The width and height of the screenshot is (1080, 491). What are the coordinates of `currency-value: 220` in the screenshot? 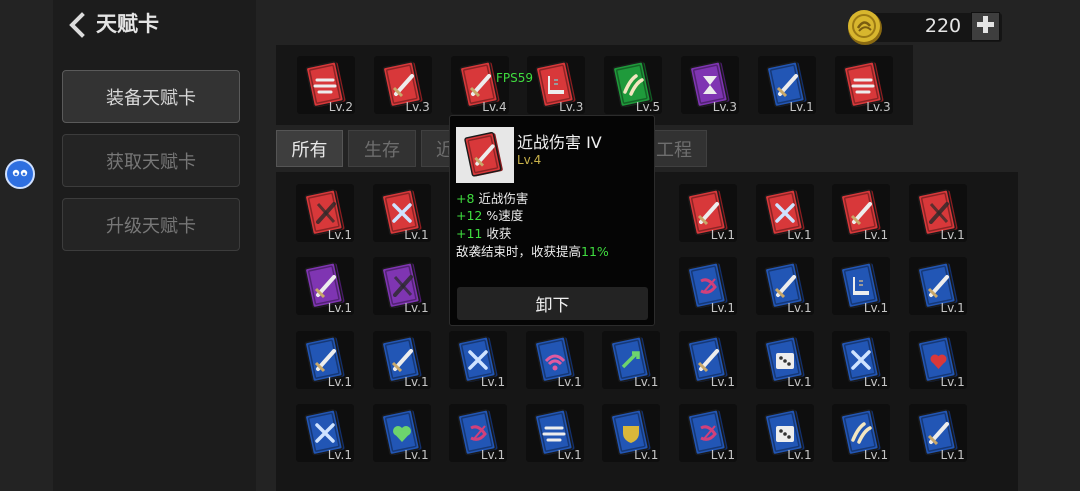 It's located at (943, 26).